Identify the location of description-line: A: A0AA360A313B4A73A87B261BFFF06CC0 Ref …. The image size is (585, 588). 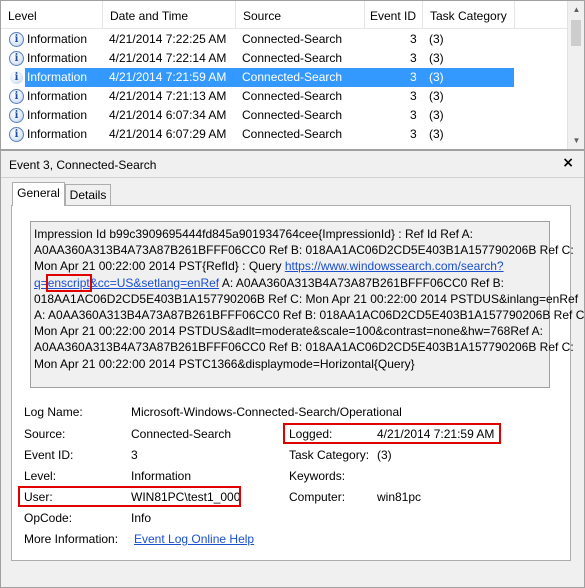
(309, 315).